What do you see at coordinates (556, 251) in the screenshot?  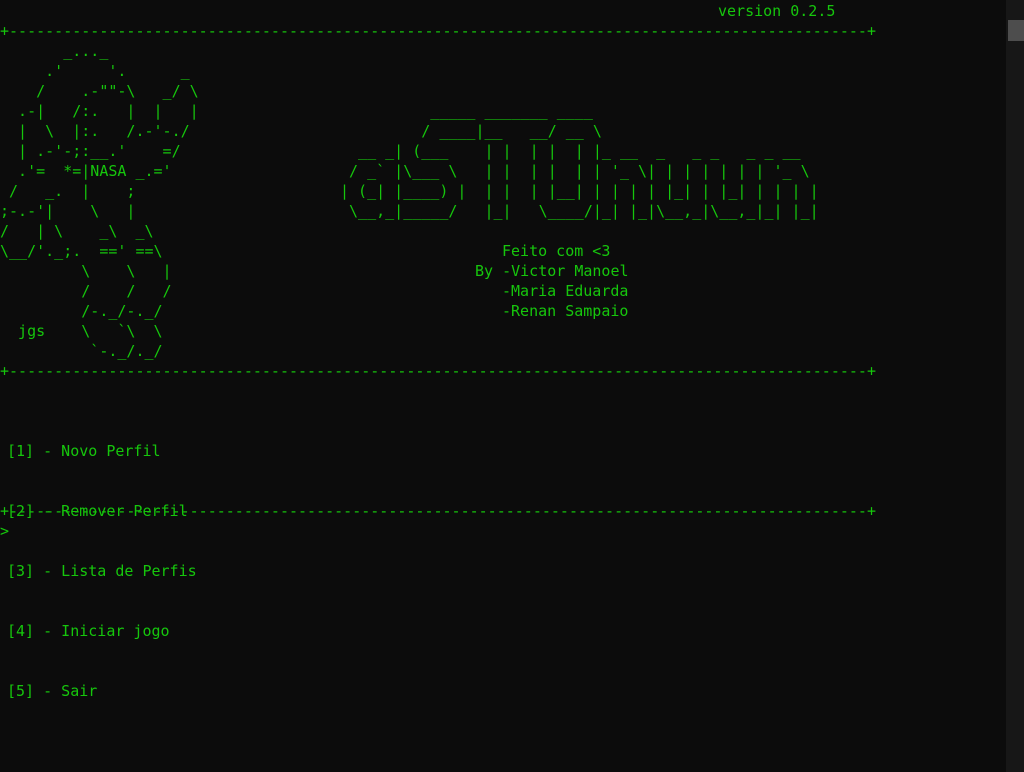 I see `credits-made-with: Feito com <3` at bounding box center [556, 251].